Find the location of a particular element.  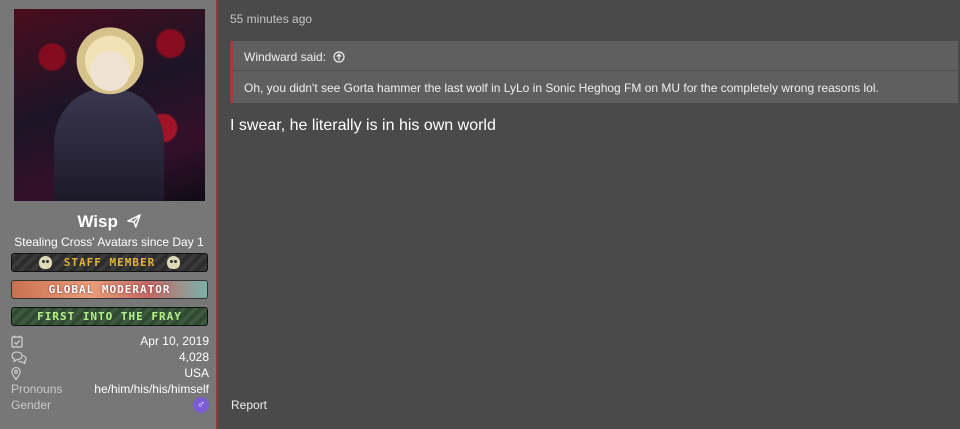

quote-header: Windward said: is located at coordinates (595, 56).